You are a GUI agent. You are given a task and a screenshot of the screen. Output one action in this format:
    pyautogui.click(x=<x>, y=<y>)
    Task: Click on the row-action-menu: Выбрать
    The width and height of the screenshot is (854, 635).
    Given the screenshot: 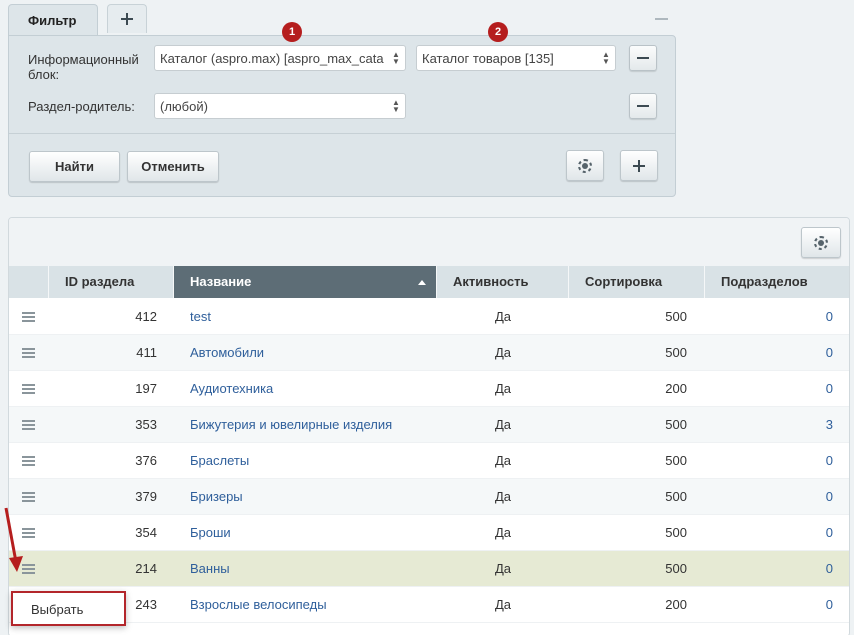 What is the action you would take?
    pyautogui.click(x=68, y=608)
    